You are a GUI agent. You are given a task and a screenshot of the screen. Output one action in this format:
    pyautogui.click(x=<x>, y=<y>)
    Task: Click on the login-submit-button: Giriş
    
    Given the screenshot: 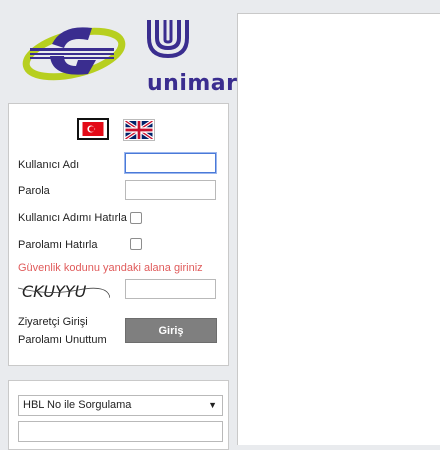 What is the action you would take?
    pyautogui.click(x=171, y=330)
    